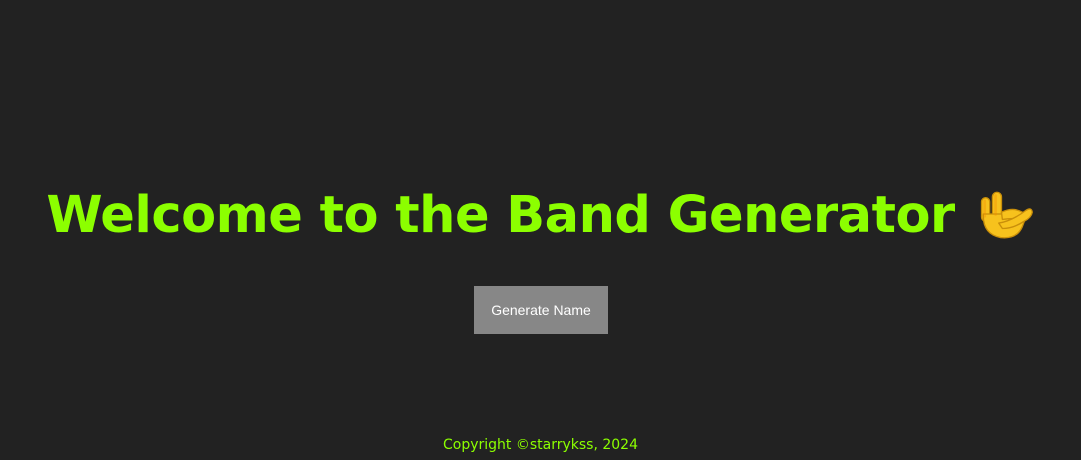 The width and height of the screenshot is (1081, 460). I want to click on footer-copyright: Copyright ©starrykss, 2024, so click(540, 445).